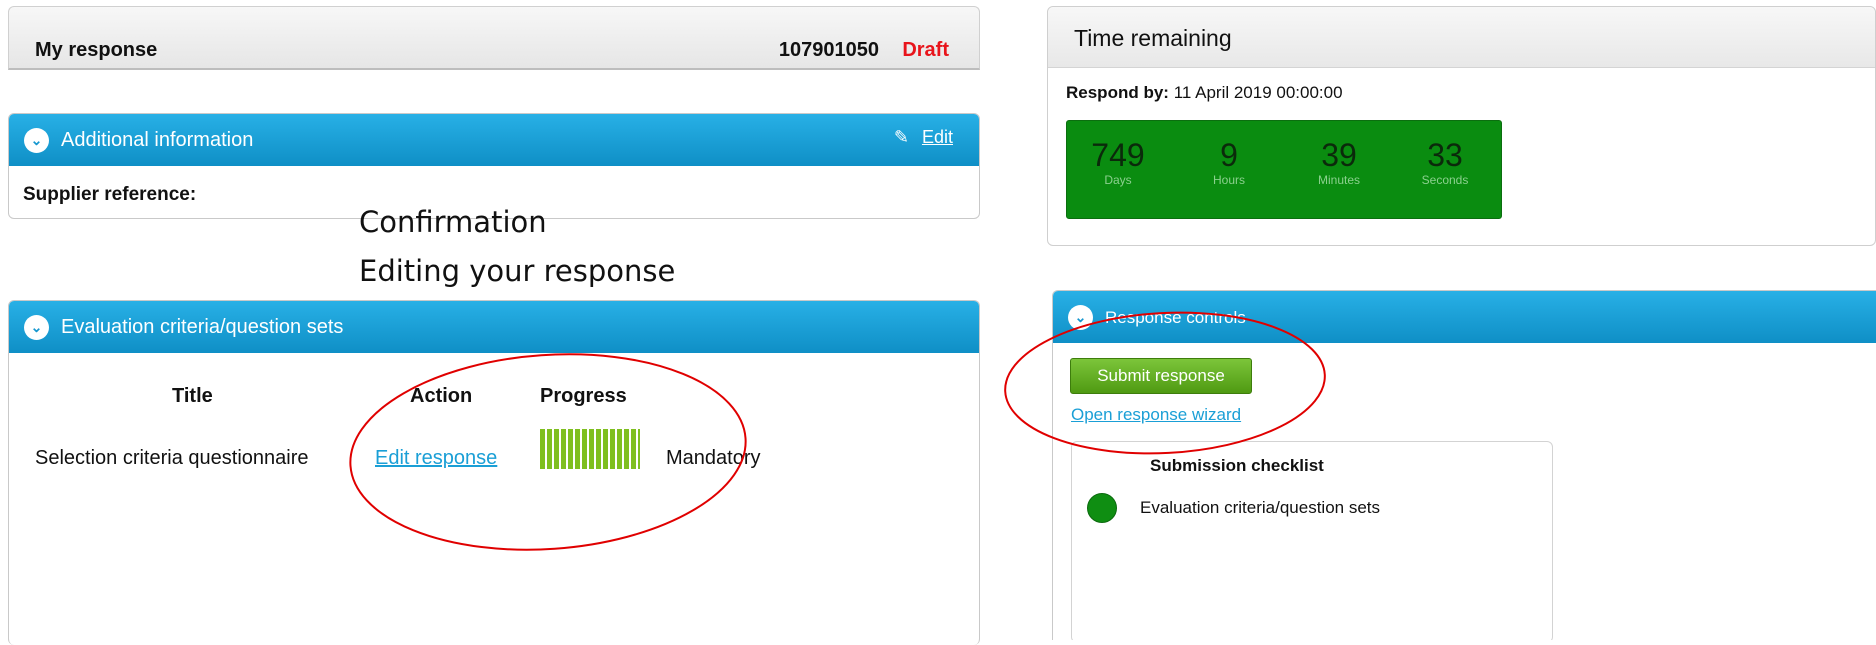  What do you see at coordinates (1175, 317) in the screenshot?
I see `response-controls-title: Response controls` at bounding box center [1175, 317].